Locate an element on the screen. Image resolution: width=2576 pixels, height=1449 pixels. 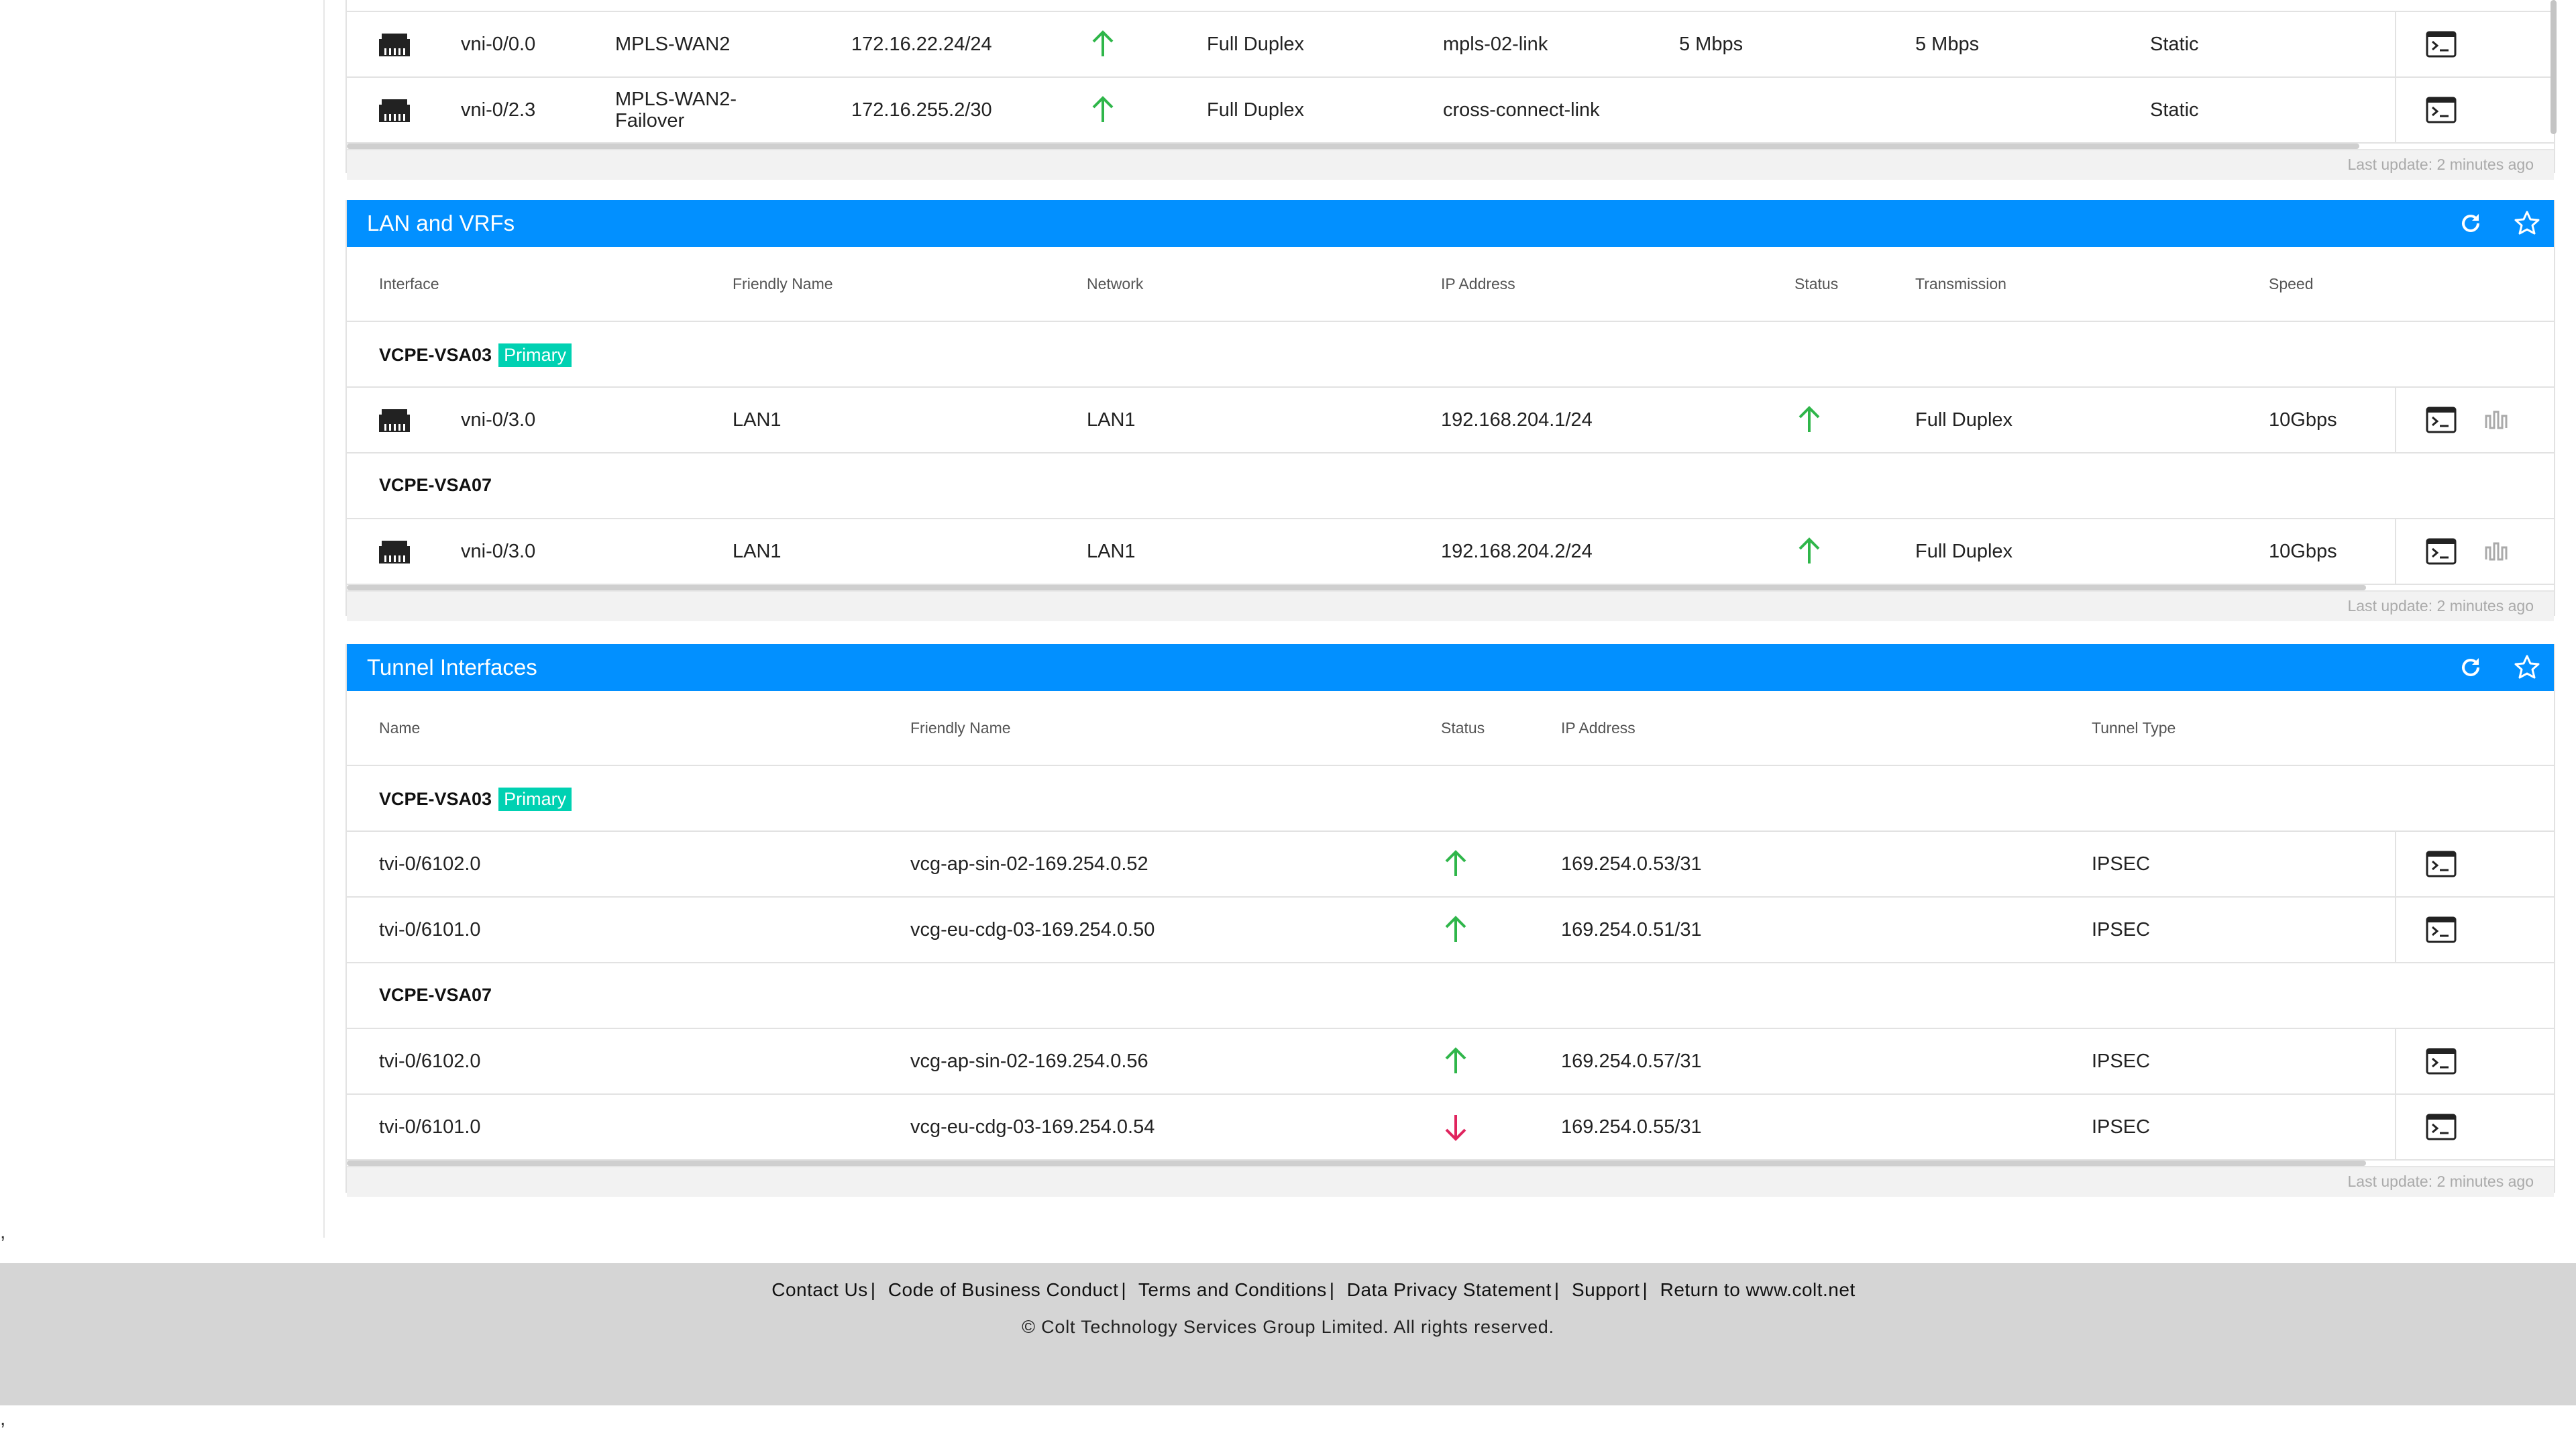
transmission: Full Duplex is located at coordinates (1256, 110).